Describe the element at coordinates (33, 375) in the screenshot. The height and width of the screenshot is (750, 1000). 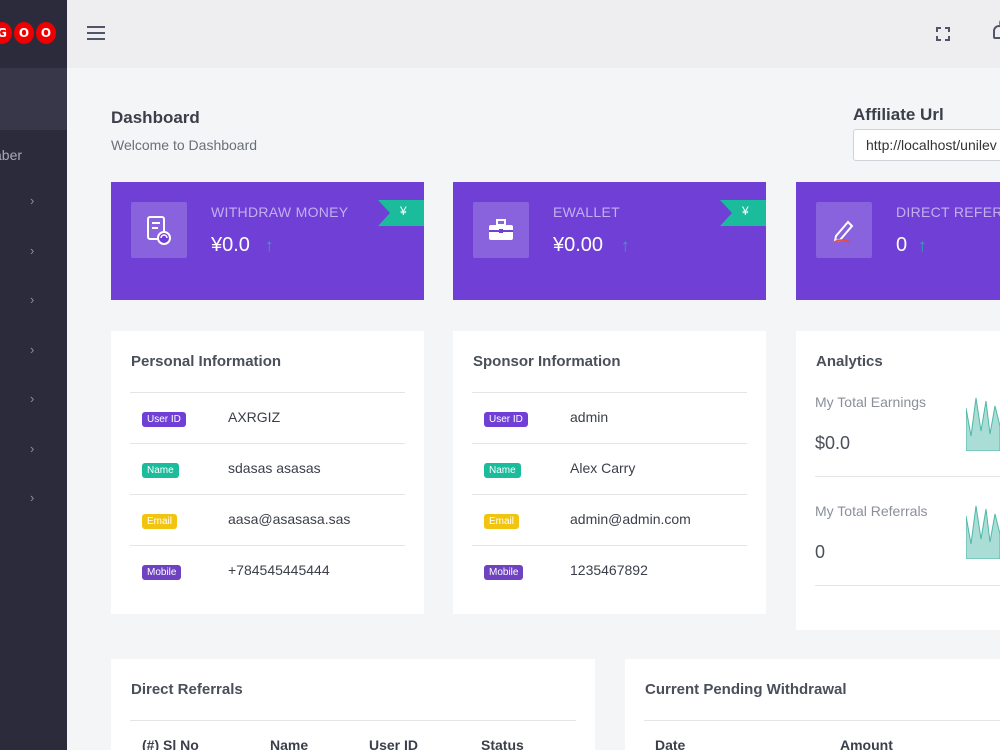
I see `sidebar: G O O aber › › › › › › ›` at that location.